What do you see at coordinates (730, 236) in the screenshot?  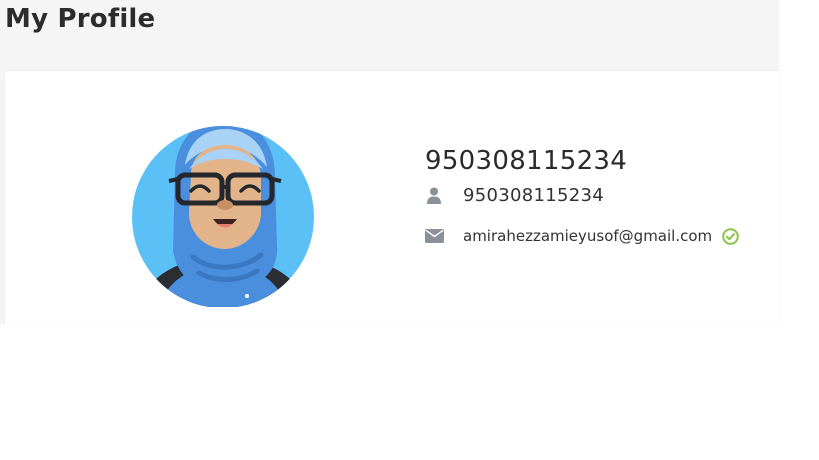 I see `check-circle-icon` at bounding box center [730, 236].